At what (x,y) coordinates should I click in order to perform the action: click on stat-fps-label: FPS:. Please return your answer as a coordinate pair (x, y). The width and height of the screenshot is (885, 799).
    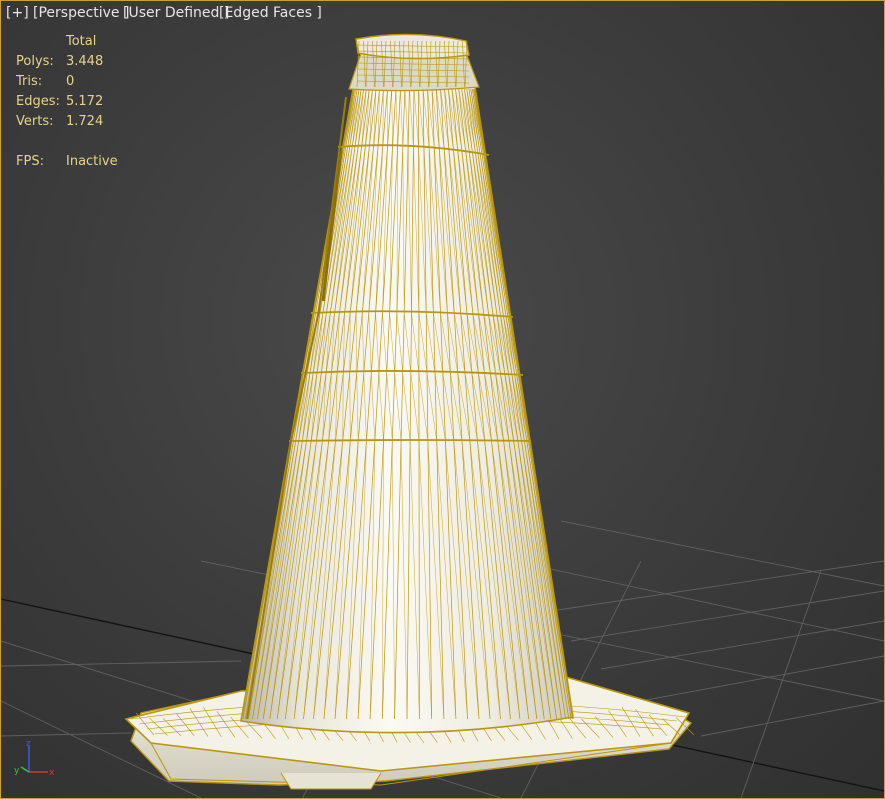
    Looking at the image, I should click on (30, 161).